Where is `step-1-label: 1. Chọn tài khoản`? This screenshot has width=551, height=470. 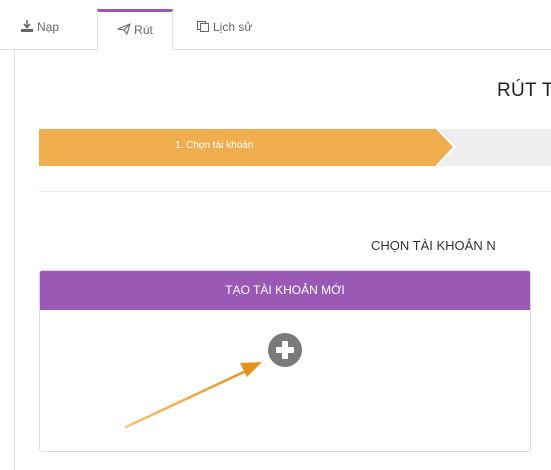 step-1-label: 1. Chọn tài khoản is located at coordinates (214, 145).